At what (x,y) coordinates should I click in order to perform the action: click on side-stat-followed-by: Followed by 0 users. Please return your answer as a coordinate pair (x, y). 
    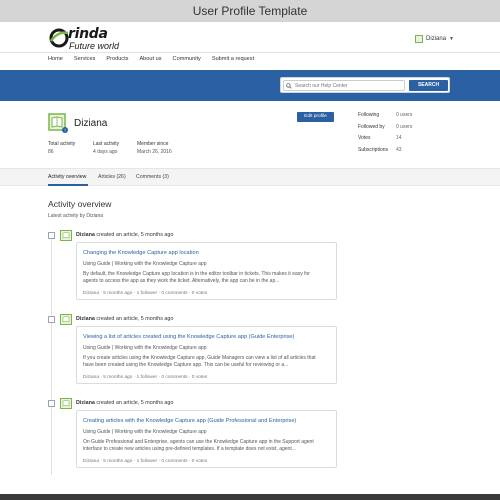
    Looking at the image, I should click on (408, 130).